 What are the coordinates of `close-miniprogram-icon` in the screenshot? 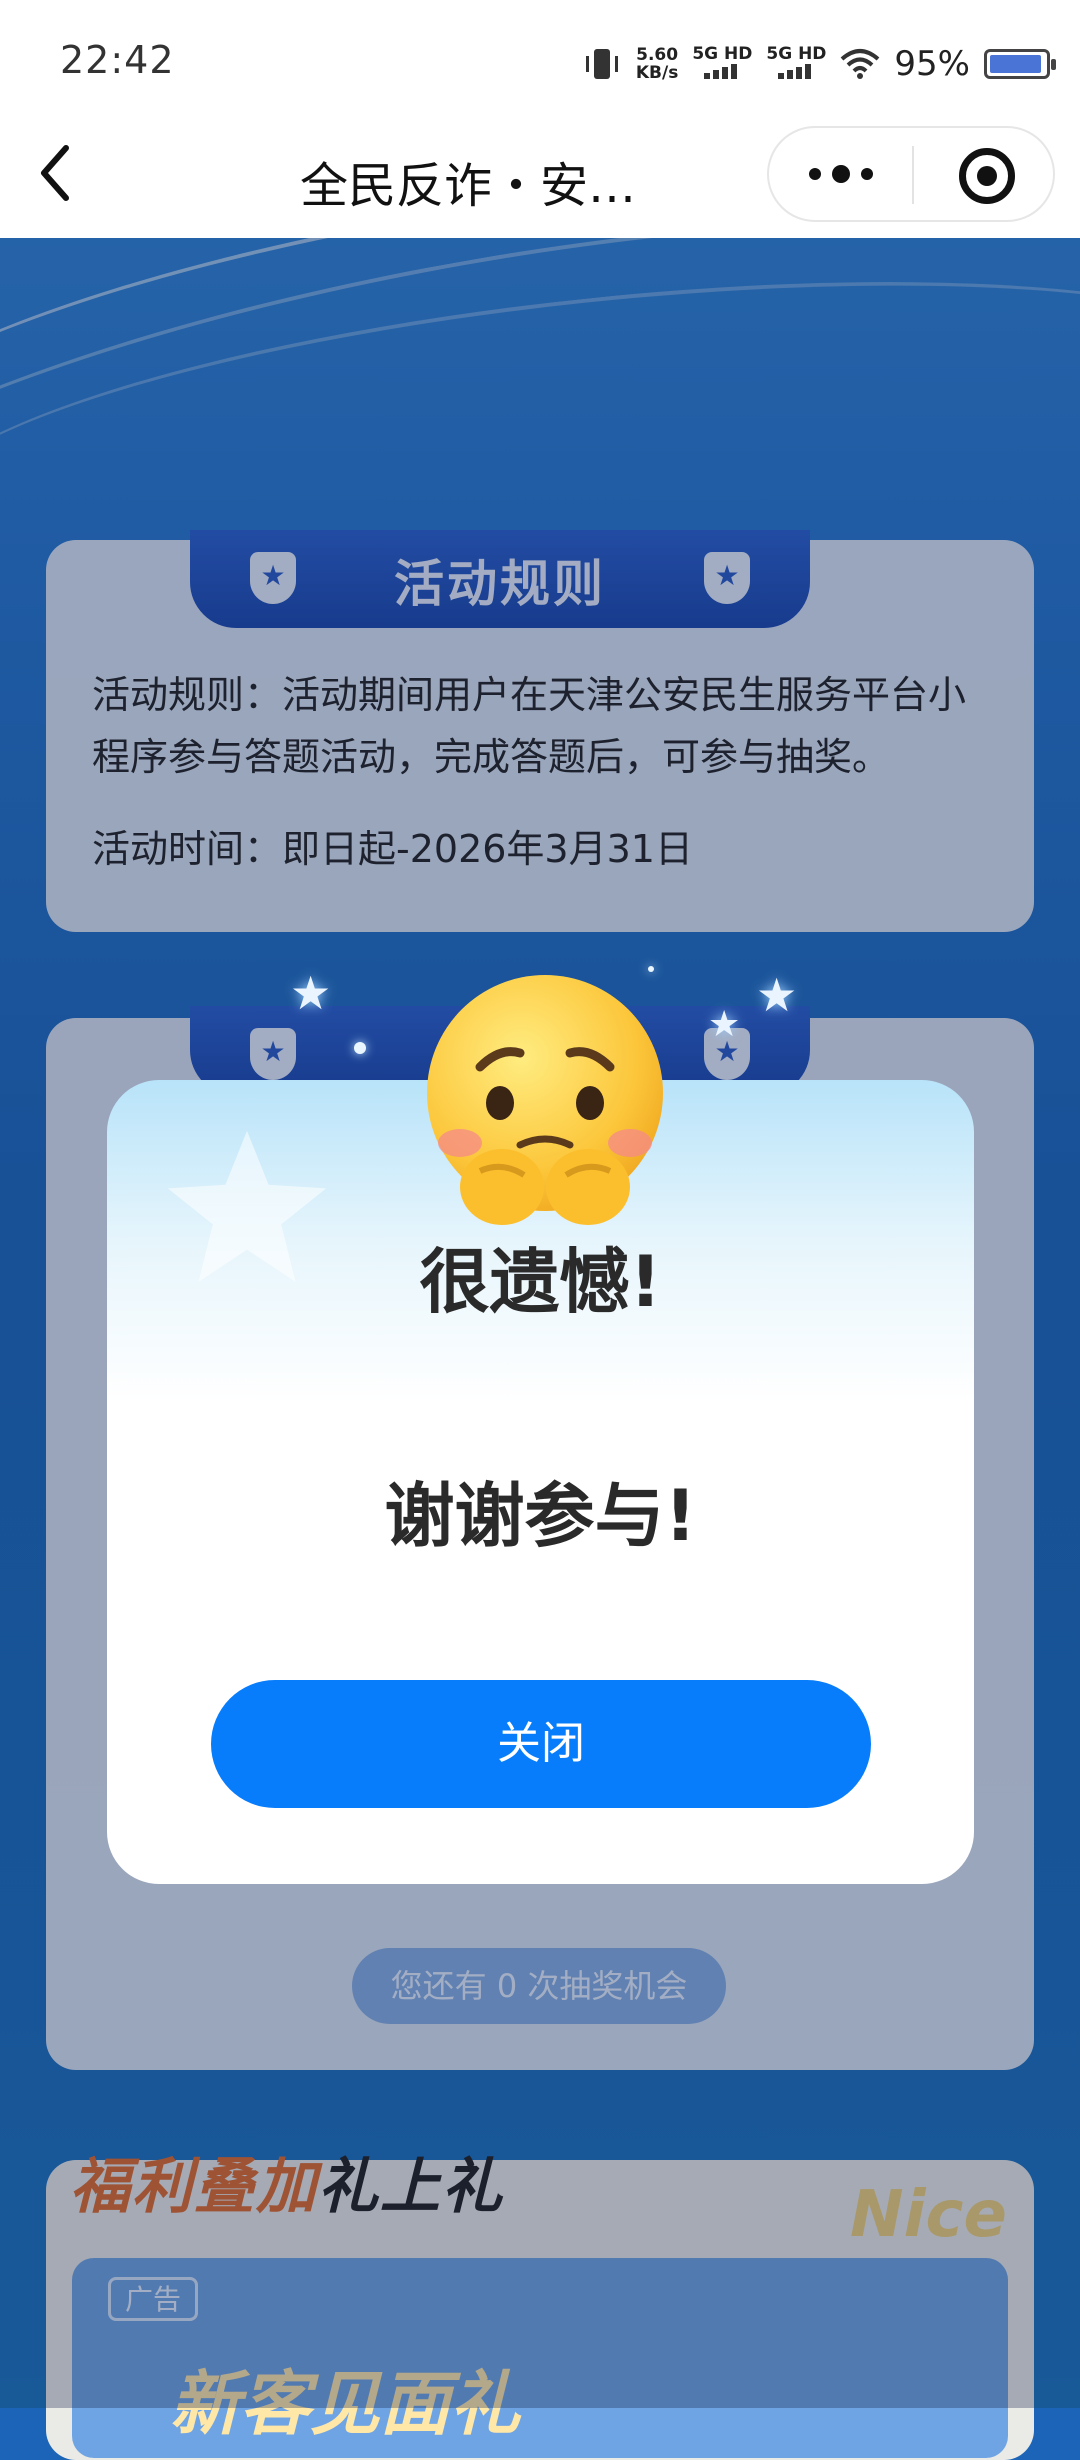 It's located at (987, 176).